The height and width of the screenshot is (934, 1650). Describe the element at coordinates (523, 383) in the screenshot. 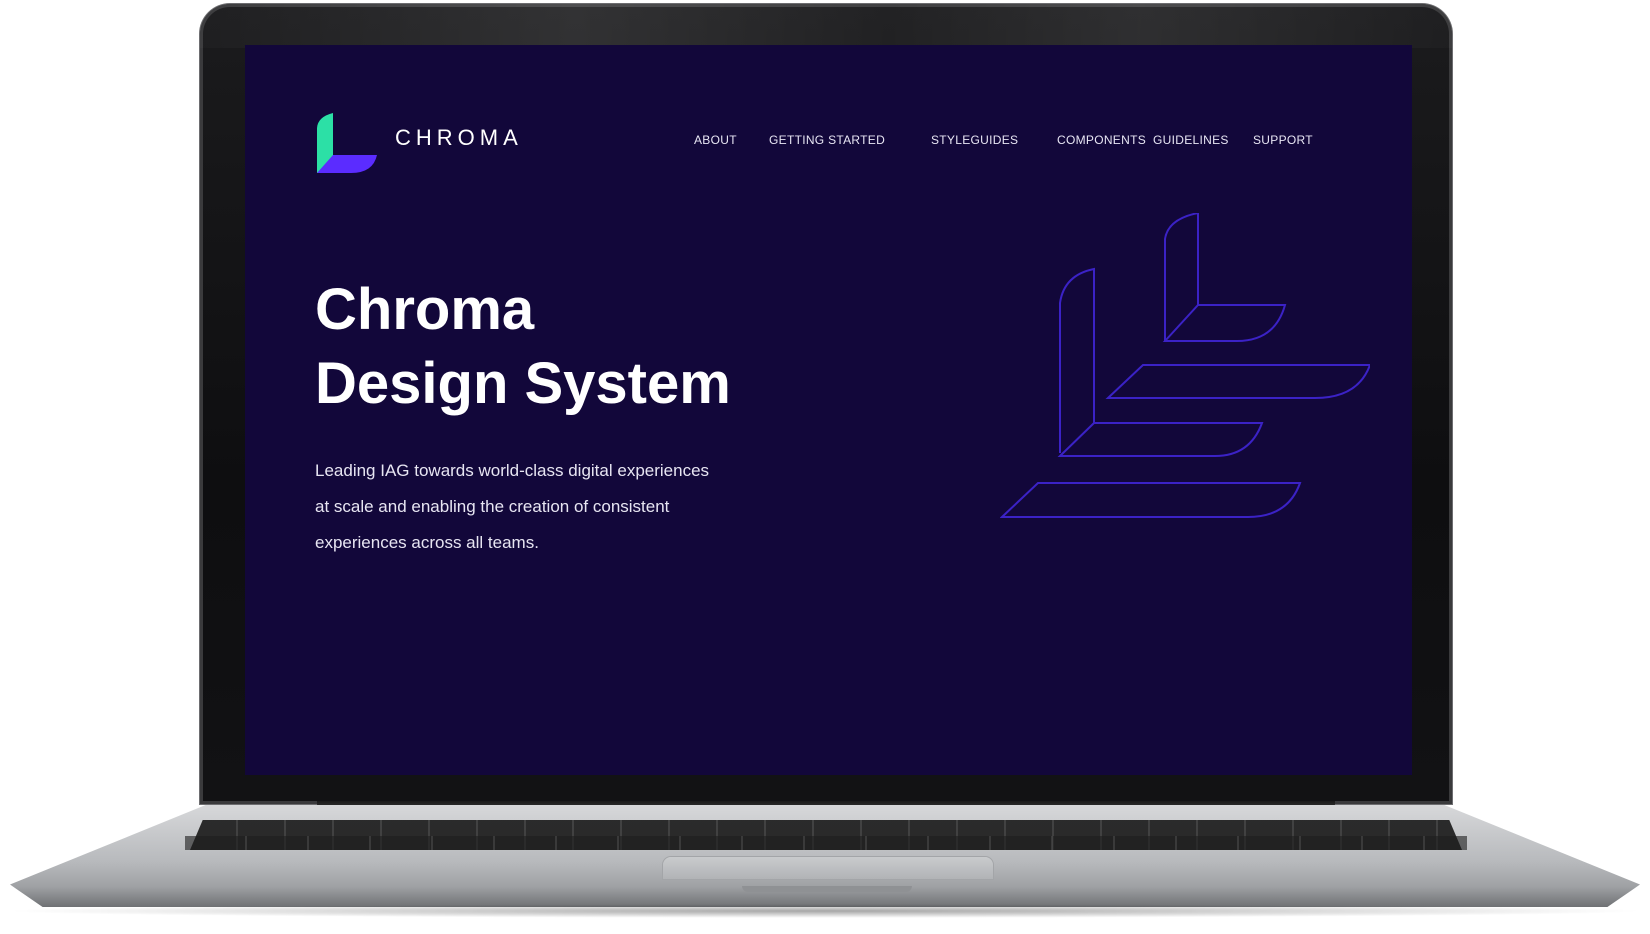

I see `hero-title-line-2: Design System` at that location.